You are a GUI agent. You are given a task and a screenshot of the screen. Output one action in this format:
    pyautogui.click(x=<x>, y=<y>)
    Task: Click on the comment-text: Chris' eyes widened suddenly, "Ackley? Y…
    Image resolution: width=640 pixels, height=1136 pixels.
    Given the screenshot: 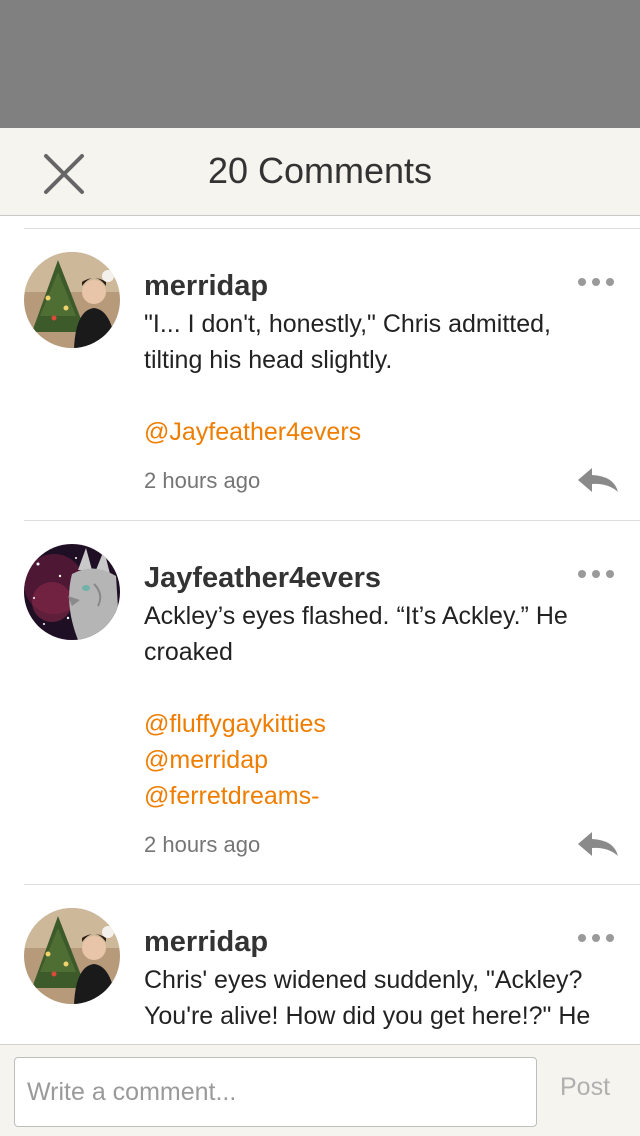 What is the action you would take?
    pyautogui.click(x=367, y=998)
    